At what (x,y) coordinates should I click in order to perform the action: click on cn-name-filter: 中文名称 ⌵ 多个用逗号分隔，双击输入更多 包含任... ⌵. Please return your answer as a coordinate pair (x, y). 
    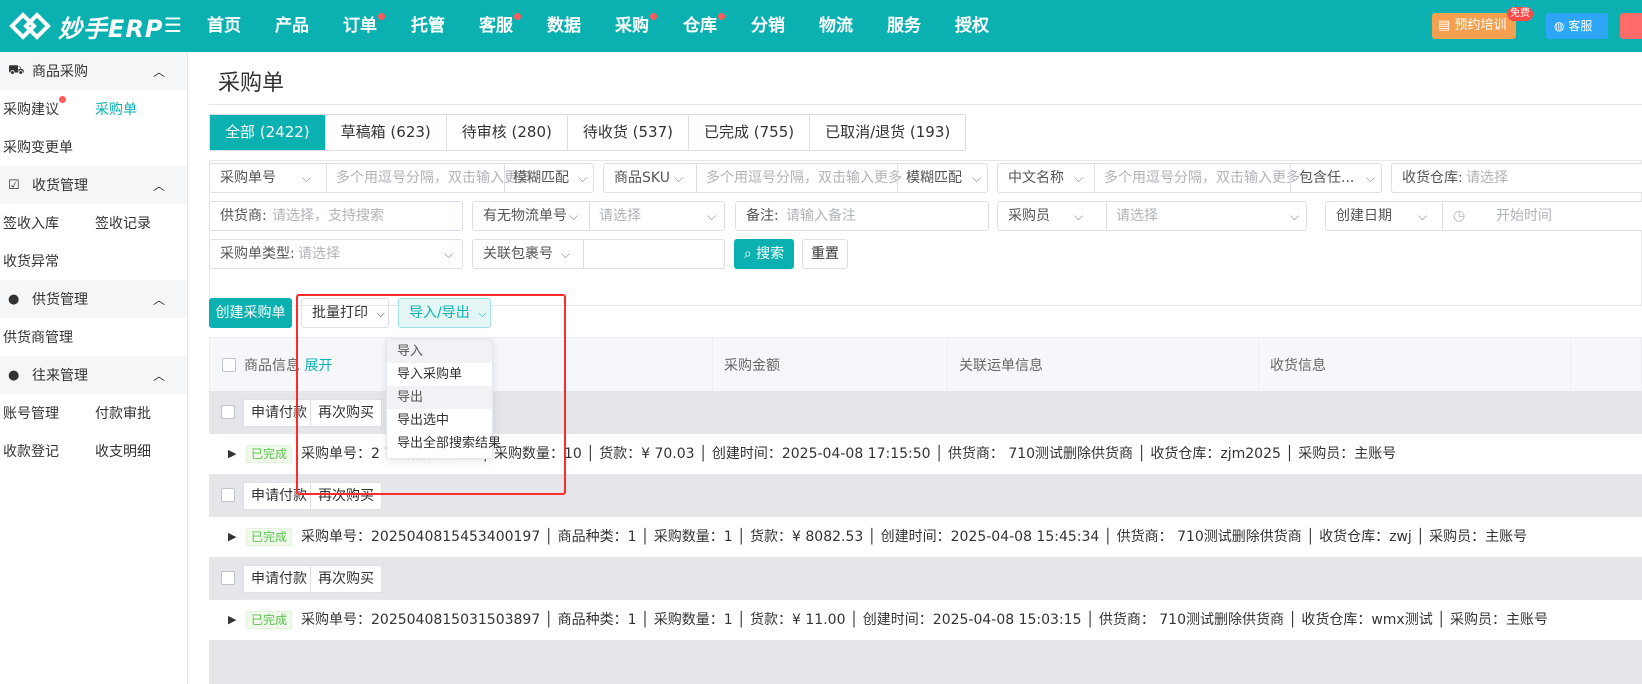
    Looking at the image, I should click on (1189, 178).